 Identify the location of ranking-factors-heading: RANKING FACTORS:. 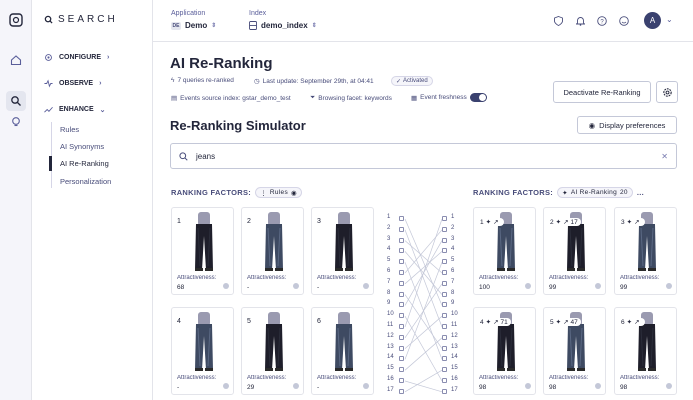
(513, 192).